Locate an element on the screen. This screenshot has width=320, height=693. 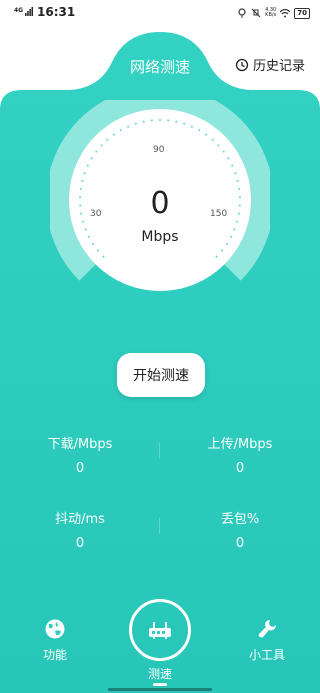
nav-speedtest-label: 测速 is located at coordinates (159, 674).